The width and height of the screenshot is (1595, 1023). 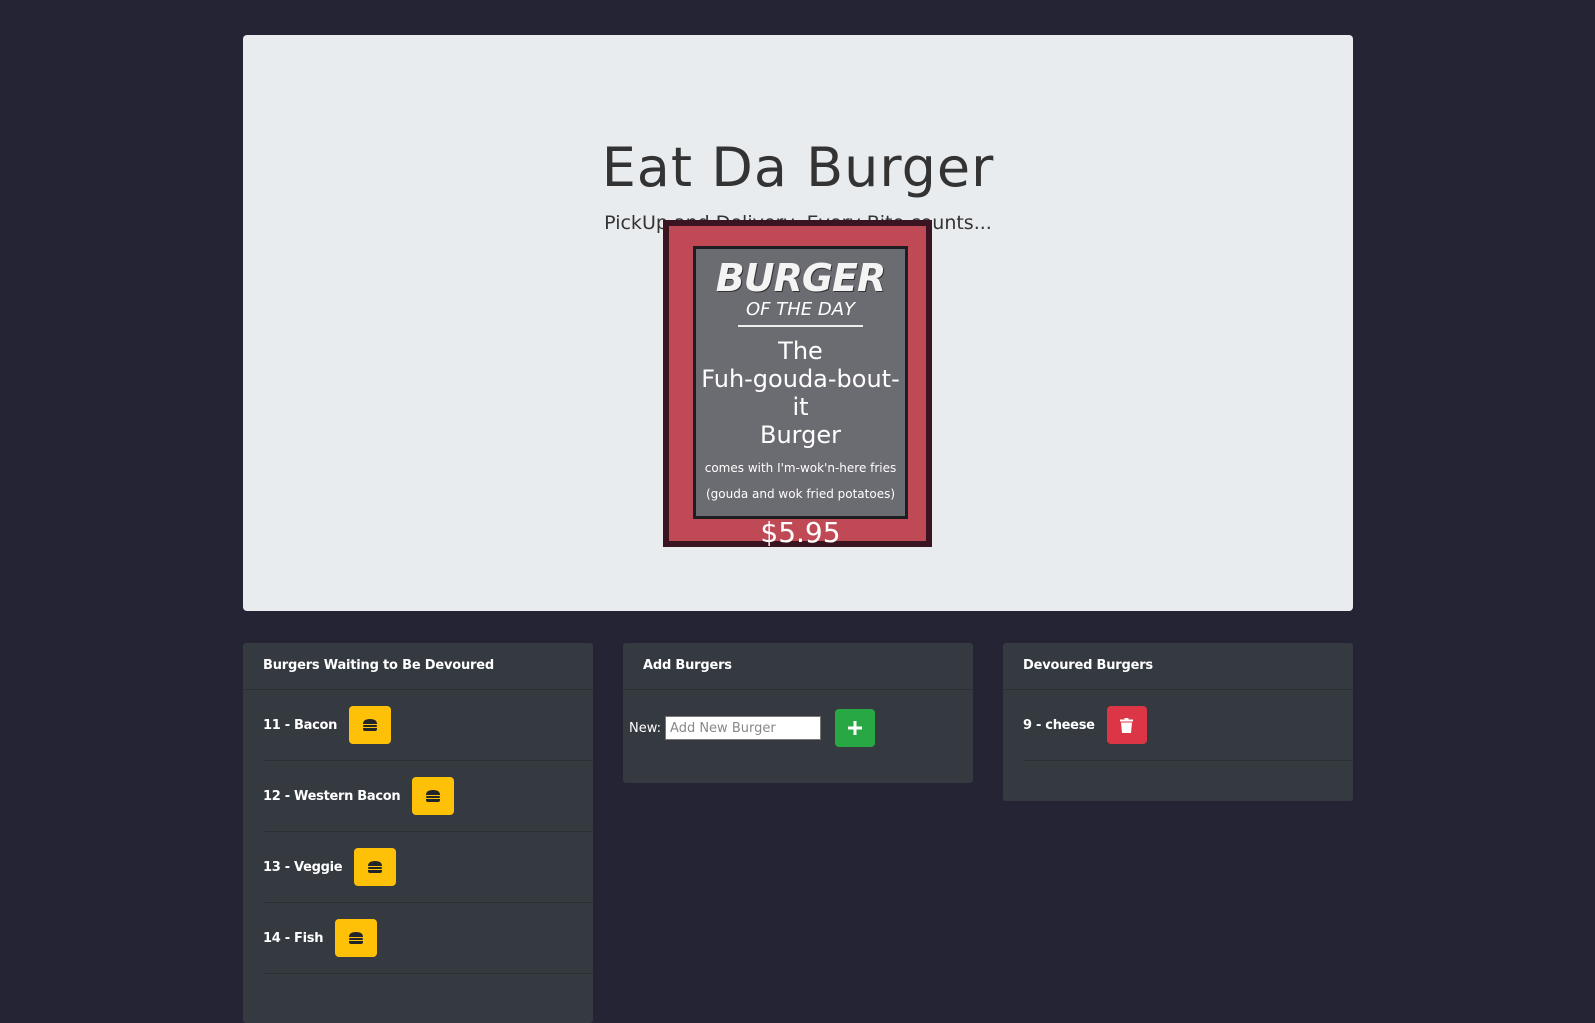 I want to click on list-item: 9 - cheese, so click(x=1188, y=725).